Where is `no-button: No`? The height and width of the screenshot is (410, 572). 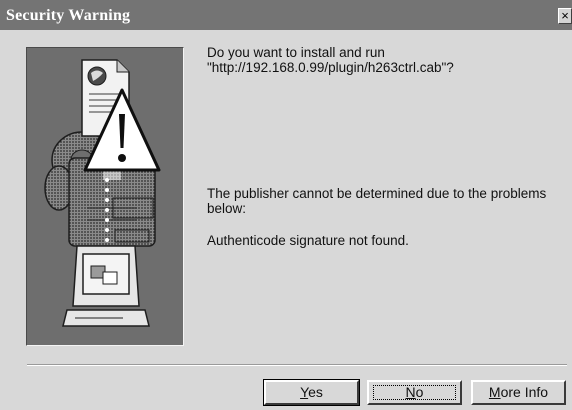
no-button: No is located at coordinates (414, 392).